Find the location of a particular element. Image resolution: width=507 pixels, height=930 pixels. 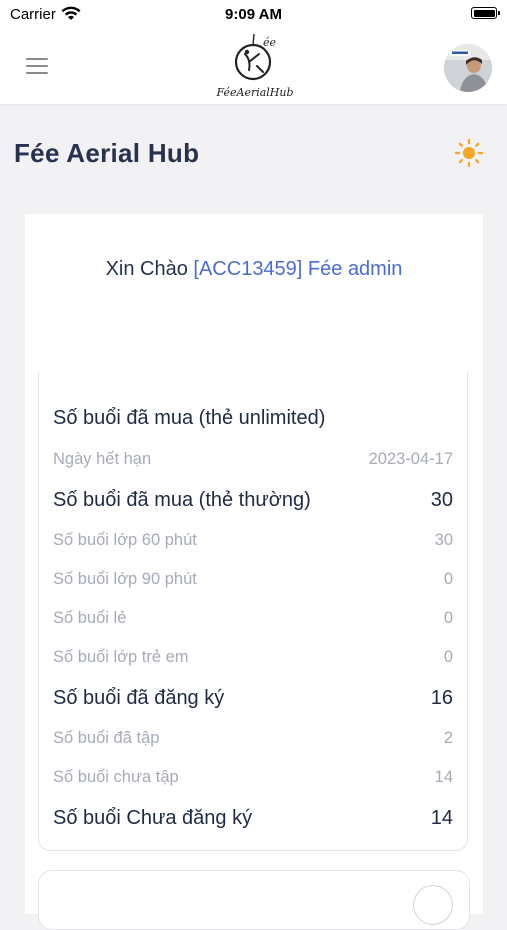

aerial-hoop-logo-icon: ée is located at coordinates (255, 57).